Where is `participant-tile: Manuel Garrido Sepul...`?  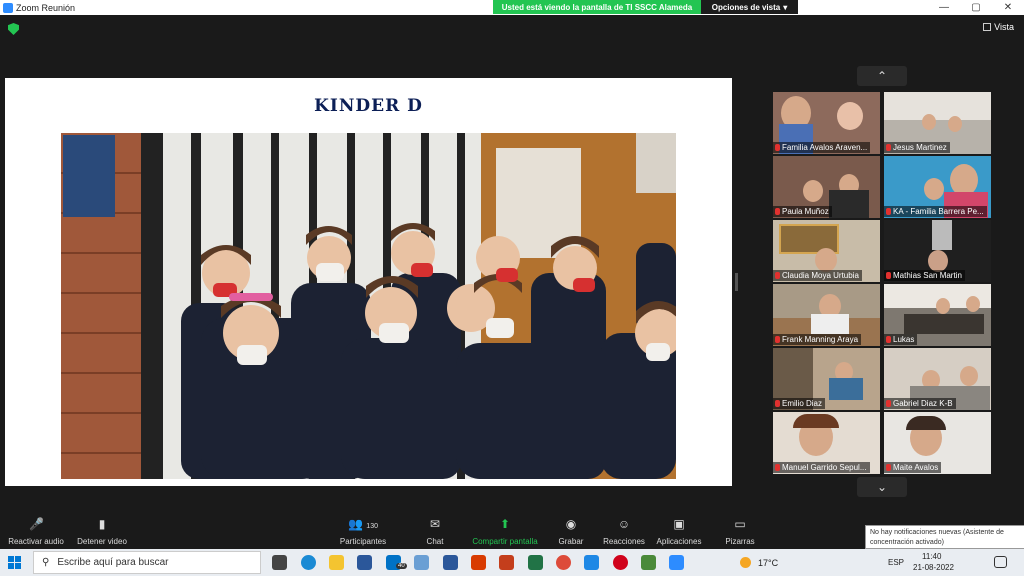
participant-tile: Manuel Garrido Sepul... is located at coordinates (826, 443).